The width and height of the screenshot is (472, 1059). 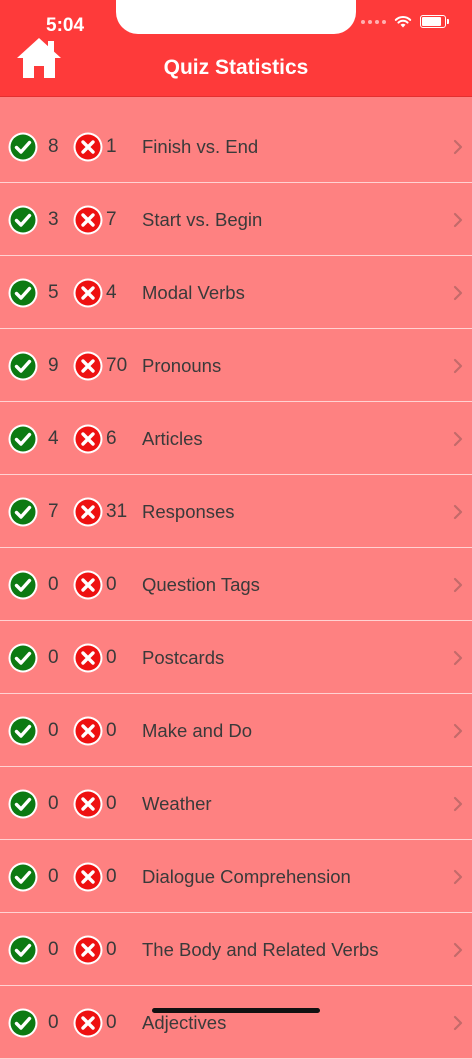 I want to click on nav-header: 5:04 Quiz Statistics, so click(x=236, y=48).